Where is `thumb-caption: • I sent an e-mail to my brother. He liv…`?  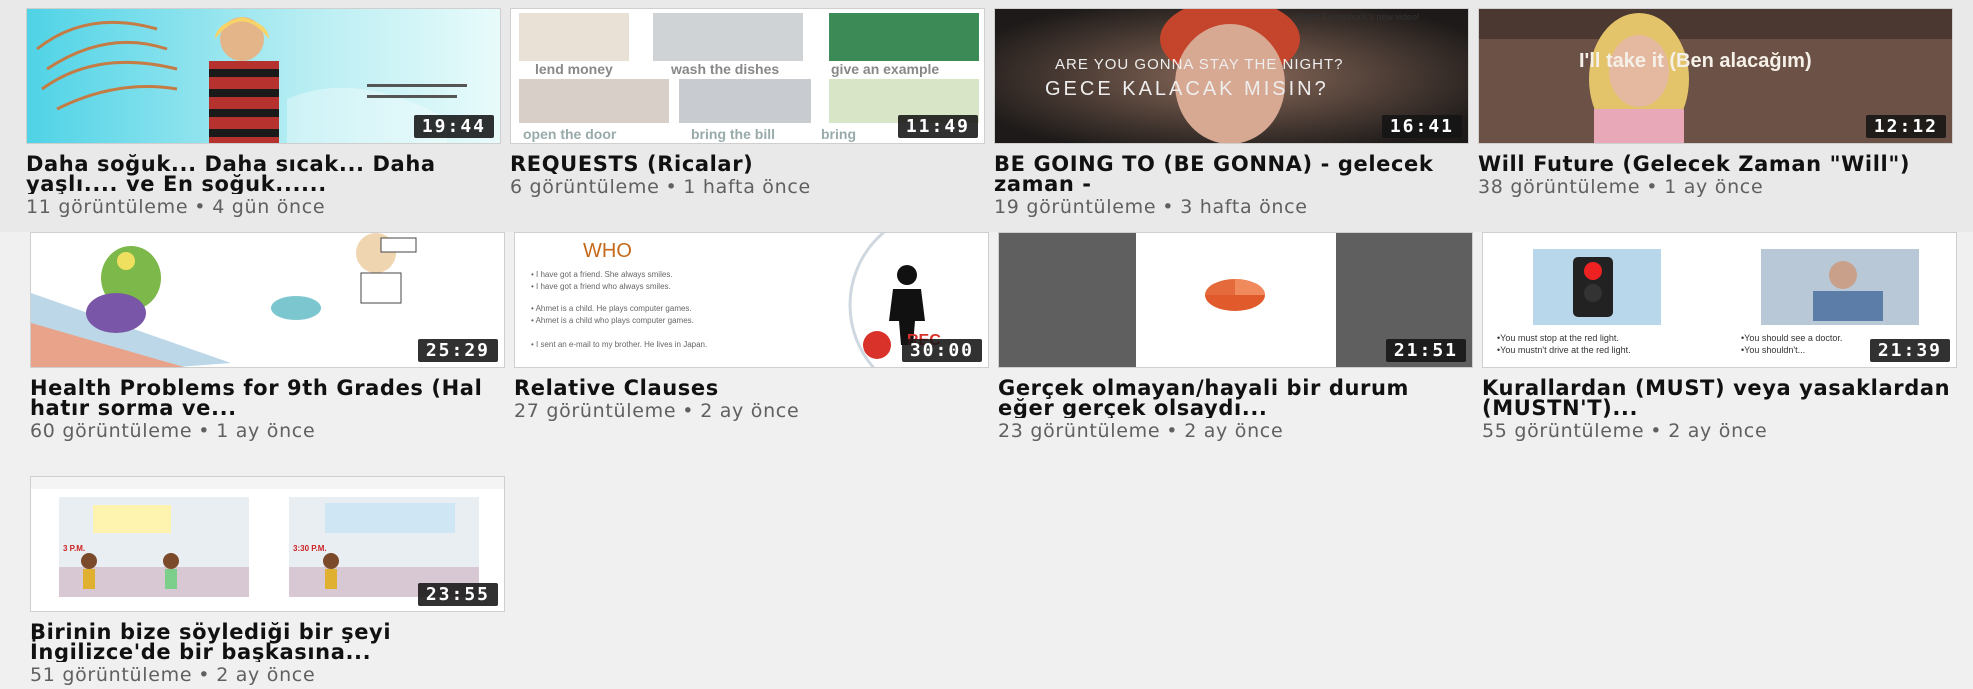
thumb-caption: • I sent an e-mail to my brother. He liv… is located at coordinates (619, 344).